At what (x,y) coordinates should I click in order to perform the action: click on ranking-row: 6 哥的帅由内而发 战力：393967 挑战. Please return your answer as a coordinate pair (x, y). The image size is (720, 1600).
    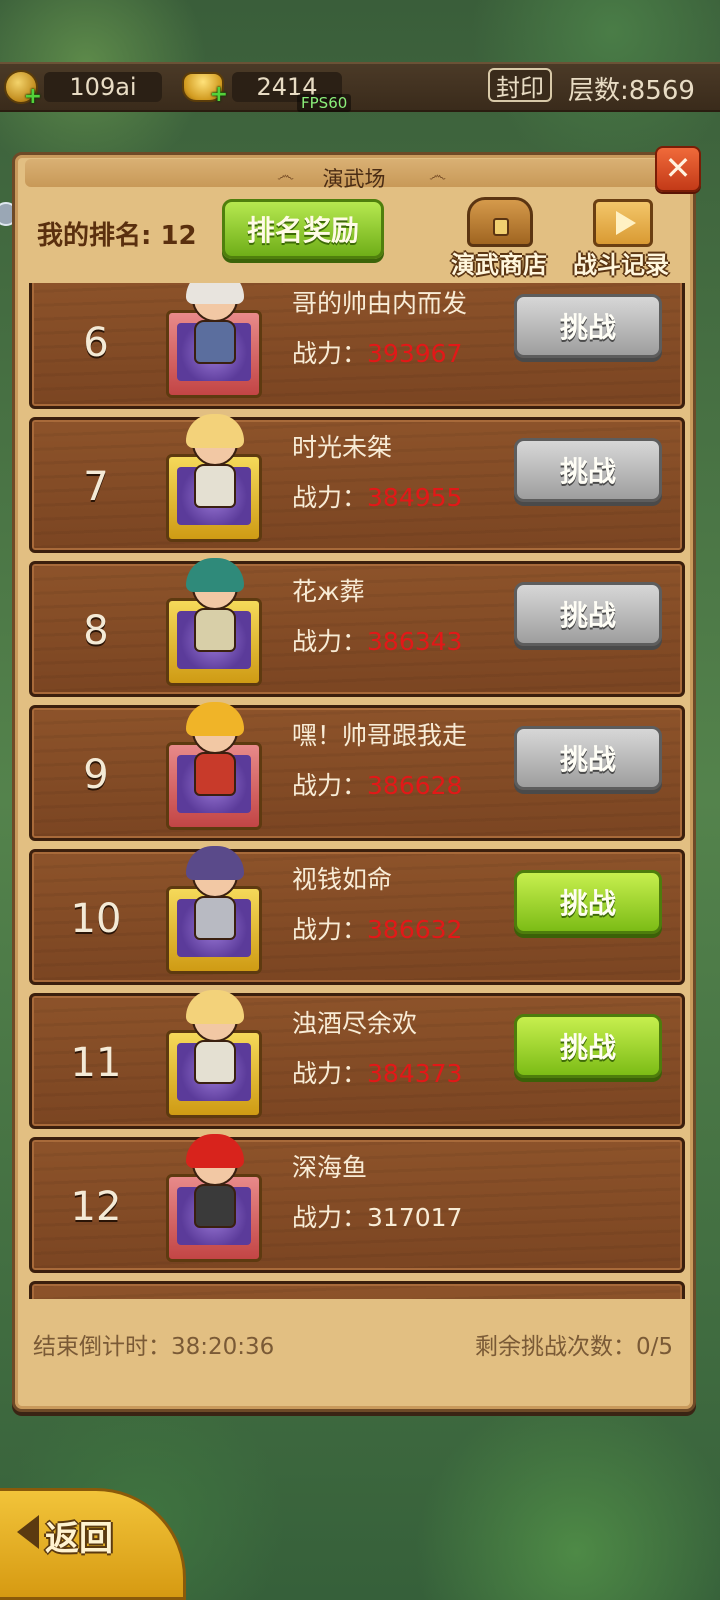
    Looking at the image, I should click on (357, 346).